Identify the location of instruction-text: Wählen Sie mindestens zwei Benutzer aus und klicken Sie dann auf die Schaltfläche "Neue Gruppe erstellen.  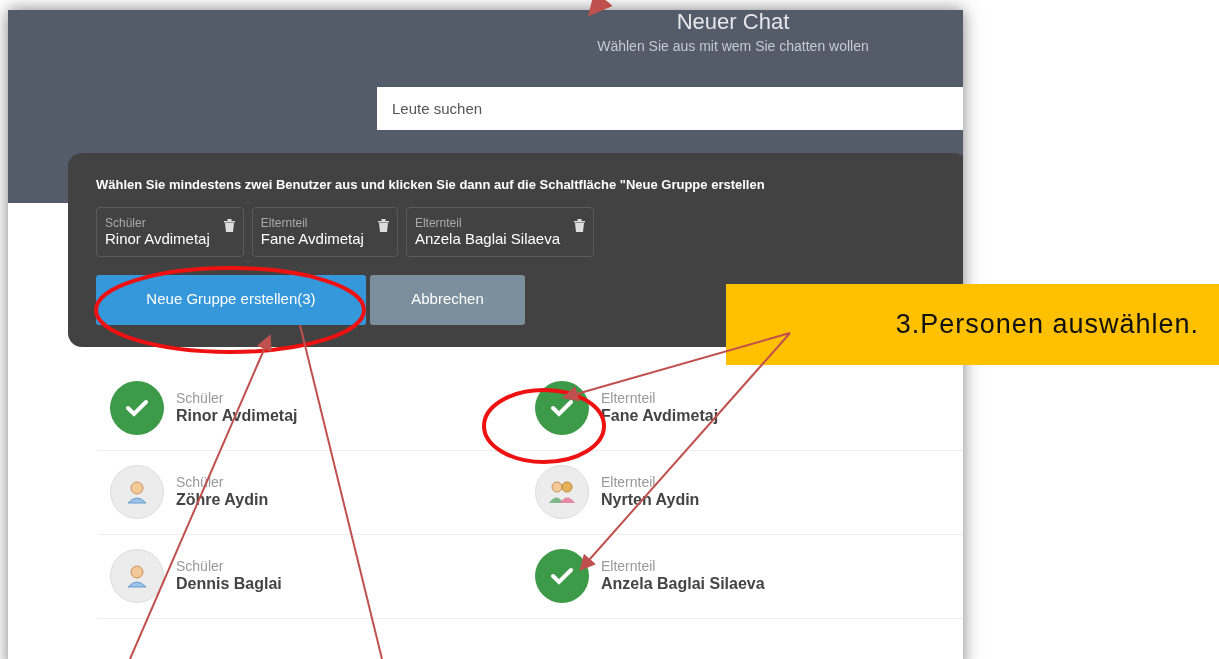
(431, 185).